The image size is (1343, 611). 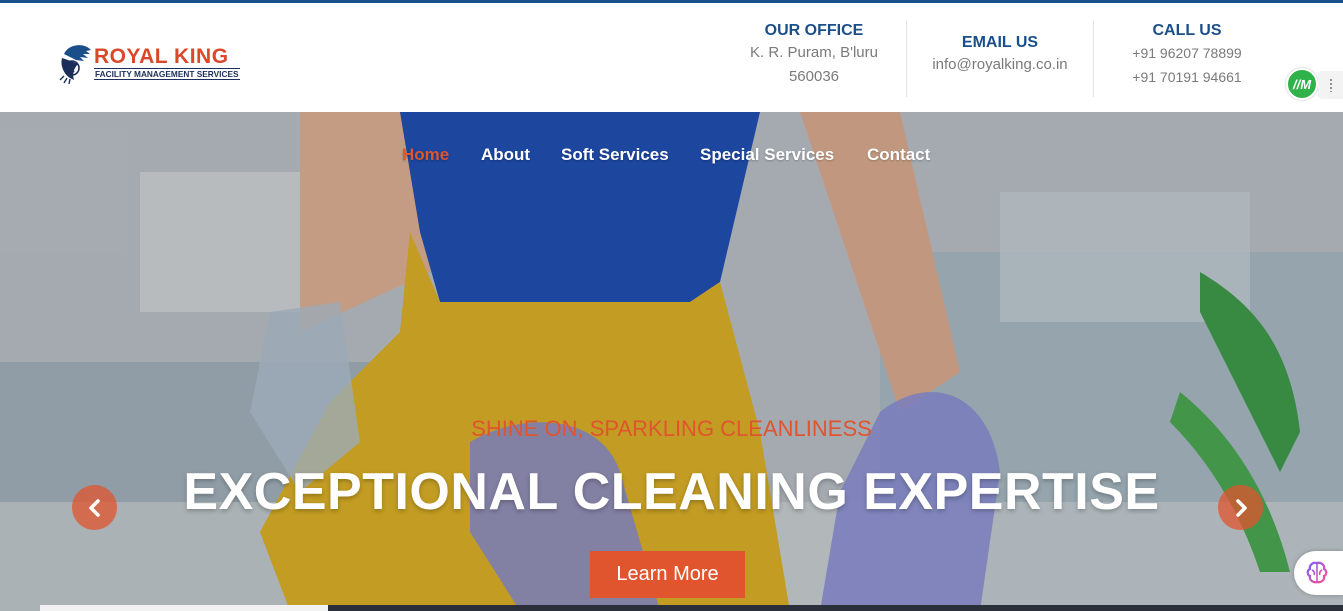 I want to click on extension-badge: //M, so click(x=1302, y=84).